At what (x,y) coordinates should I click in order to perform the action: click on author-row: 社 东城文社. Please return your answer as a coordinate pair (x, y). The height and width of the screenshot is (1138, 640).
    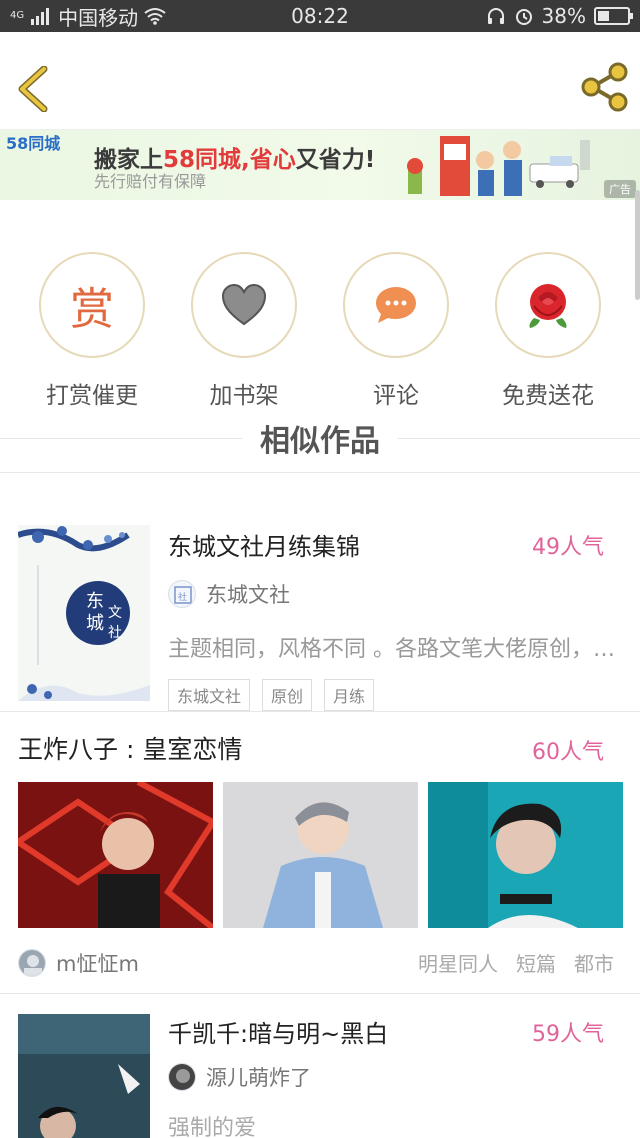
    Looking at the image, I should click on (229, 594).